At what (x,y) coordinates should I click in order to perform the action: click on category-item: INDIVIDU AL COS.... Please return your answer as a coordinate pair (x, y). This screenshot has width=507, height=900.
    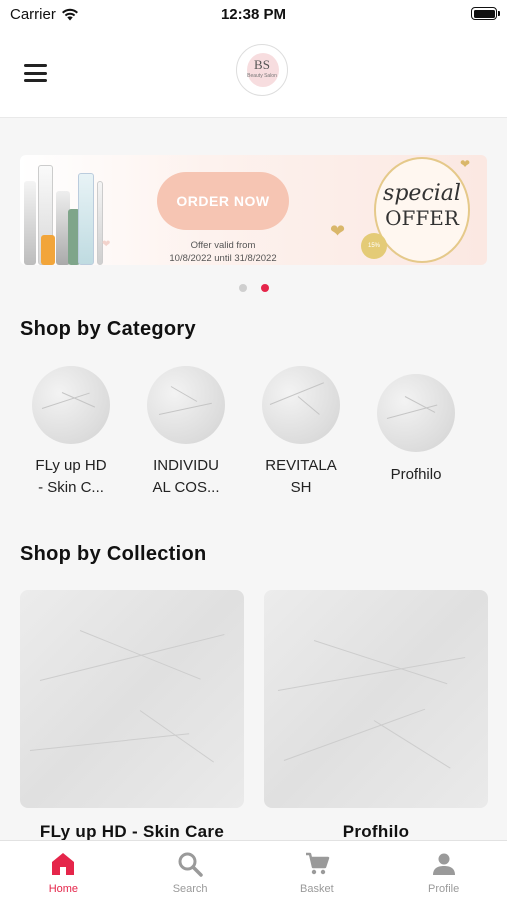
    Looking at the image, I should click on (186, 432).